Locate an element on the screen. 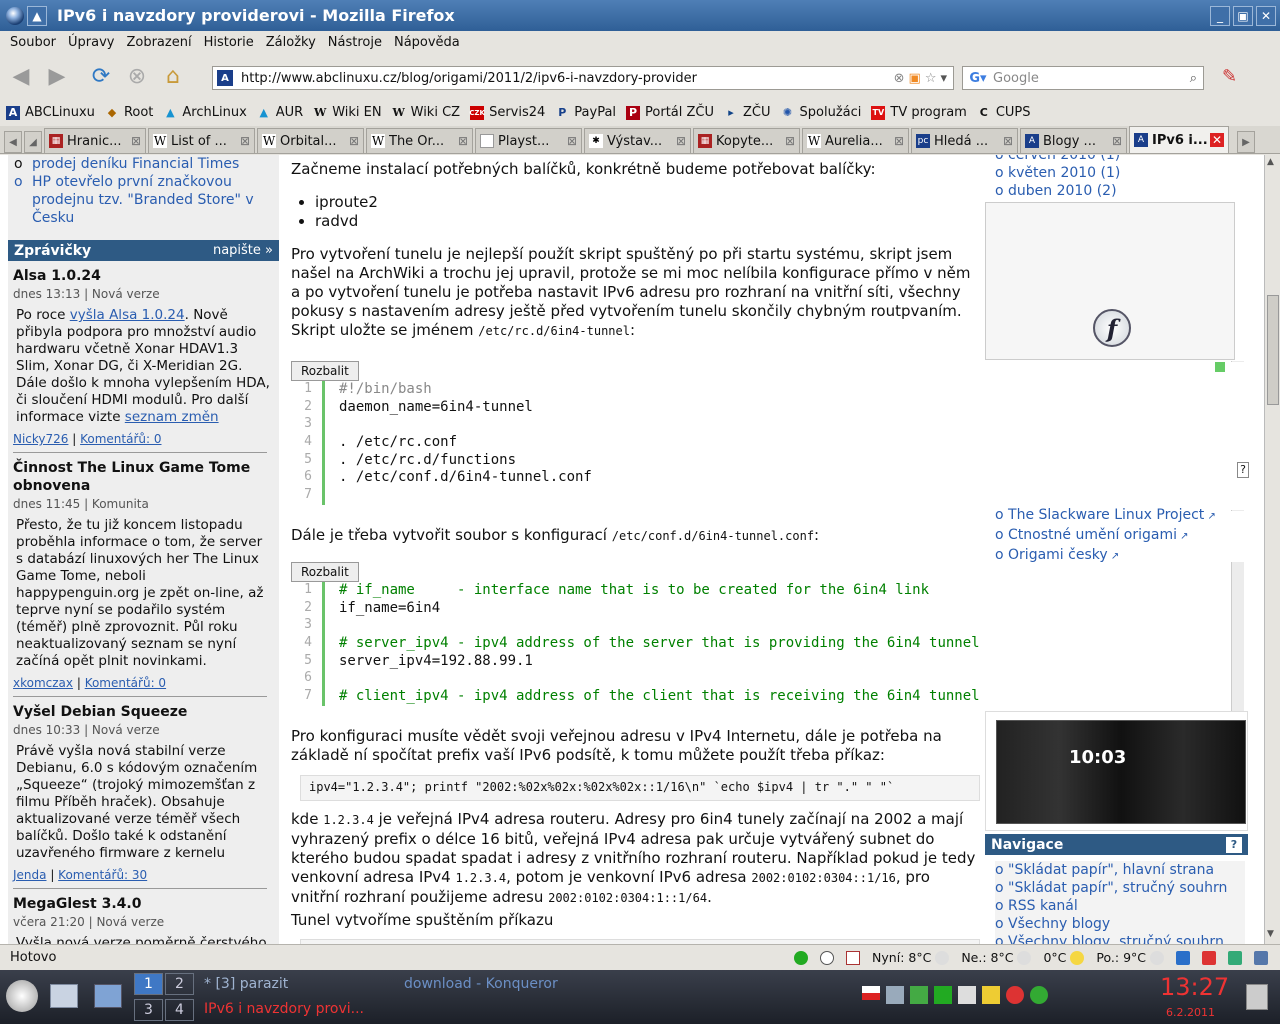 The width and height of the screenshot is (1280, 1024). url-dropdown-icon: ▾ is located at coordinates (943, 78).